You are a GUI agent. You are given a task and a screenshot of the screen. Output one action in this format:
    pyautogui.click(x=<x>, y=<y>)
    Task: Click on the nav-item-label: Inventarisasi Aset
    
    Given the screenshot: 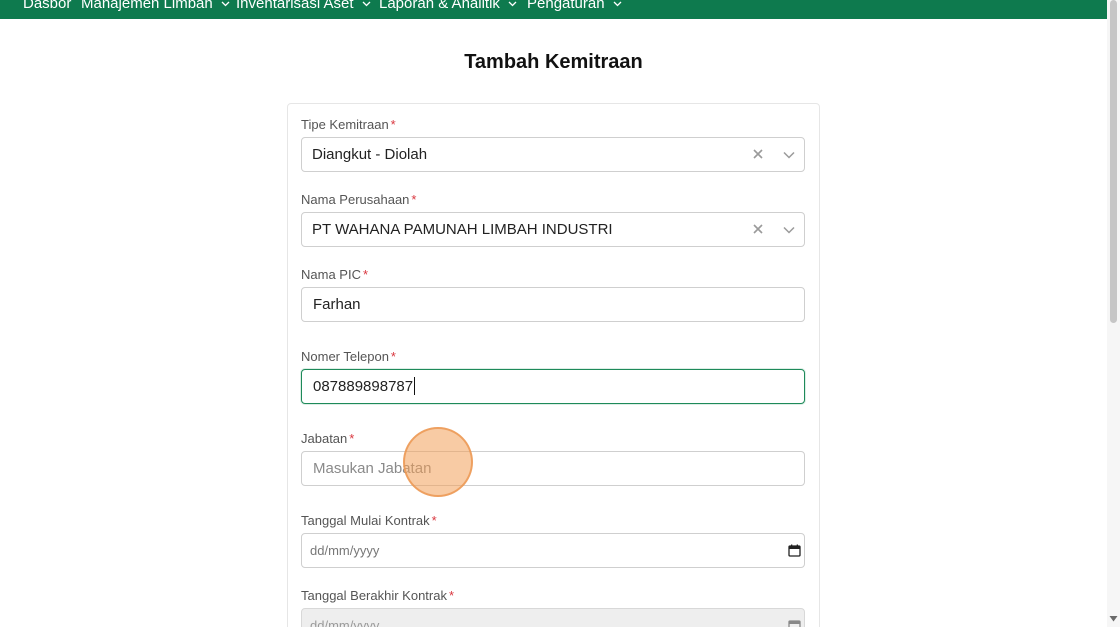 What is the action you would take?
    pyautogui.click(x=295, y=6)
    